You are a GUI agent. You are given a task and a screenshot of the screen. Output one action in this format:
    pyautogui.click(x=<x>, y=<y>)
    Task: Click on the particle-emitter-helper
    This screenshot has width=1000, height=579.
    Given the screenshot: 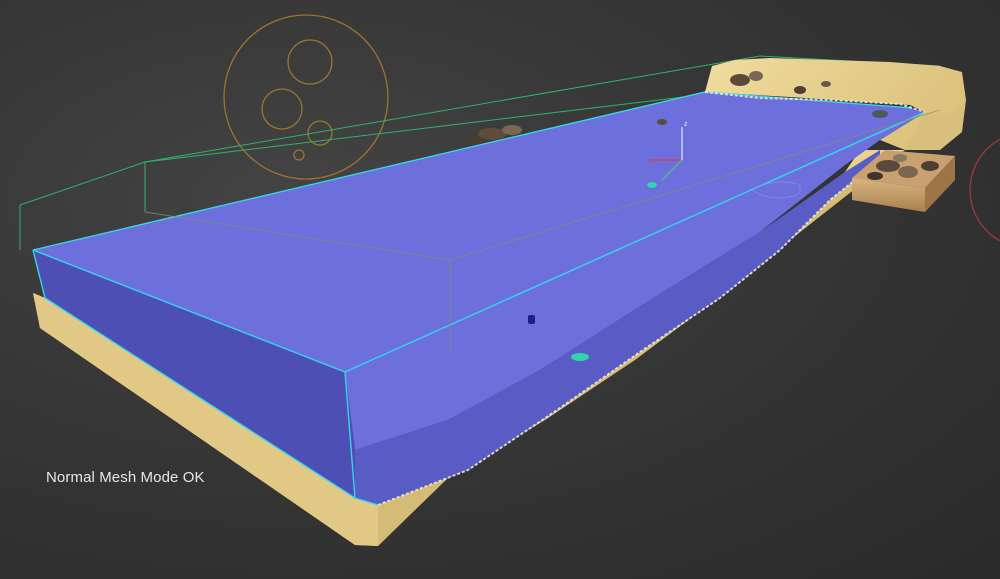 What is the action you would take?
    pyautogui.click(x=306, y=97)
    